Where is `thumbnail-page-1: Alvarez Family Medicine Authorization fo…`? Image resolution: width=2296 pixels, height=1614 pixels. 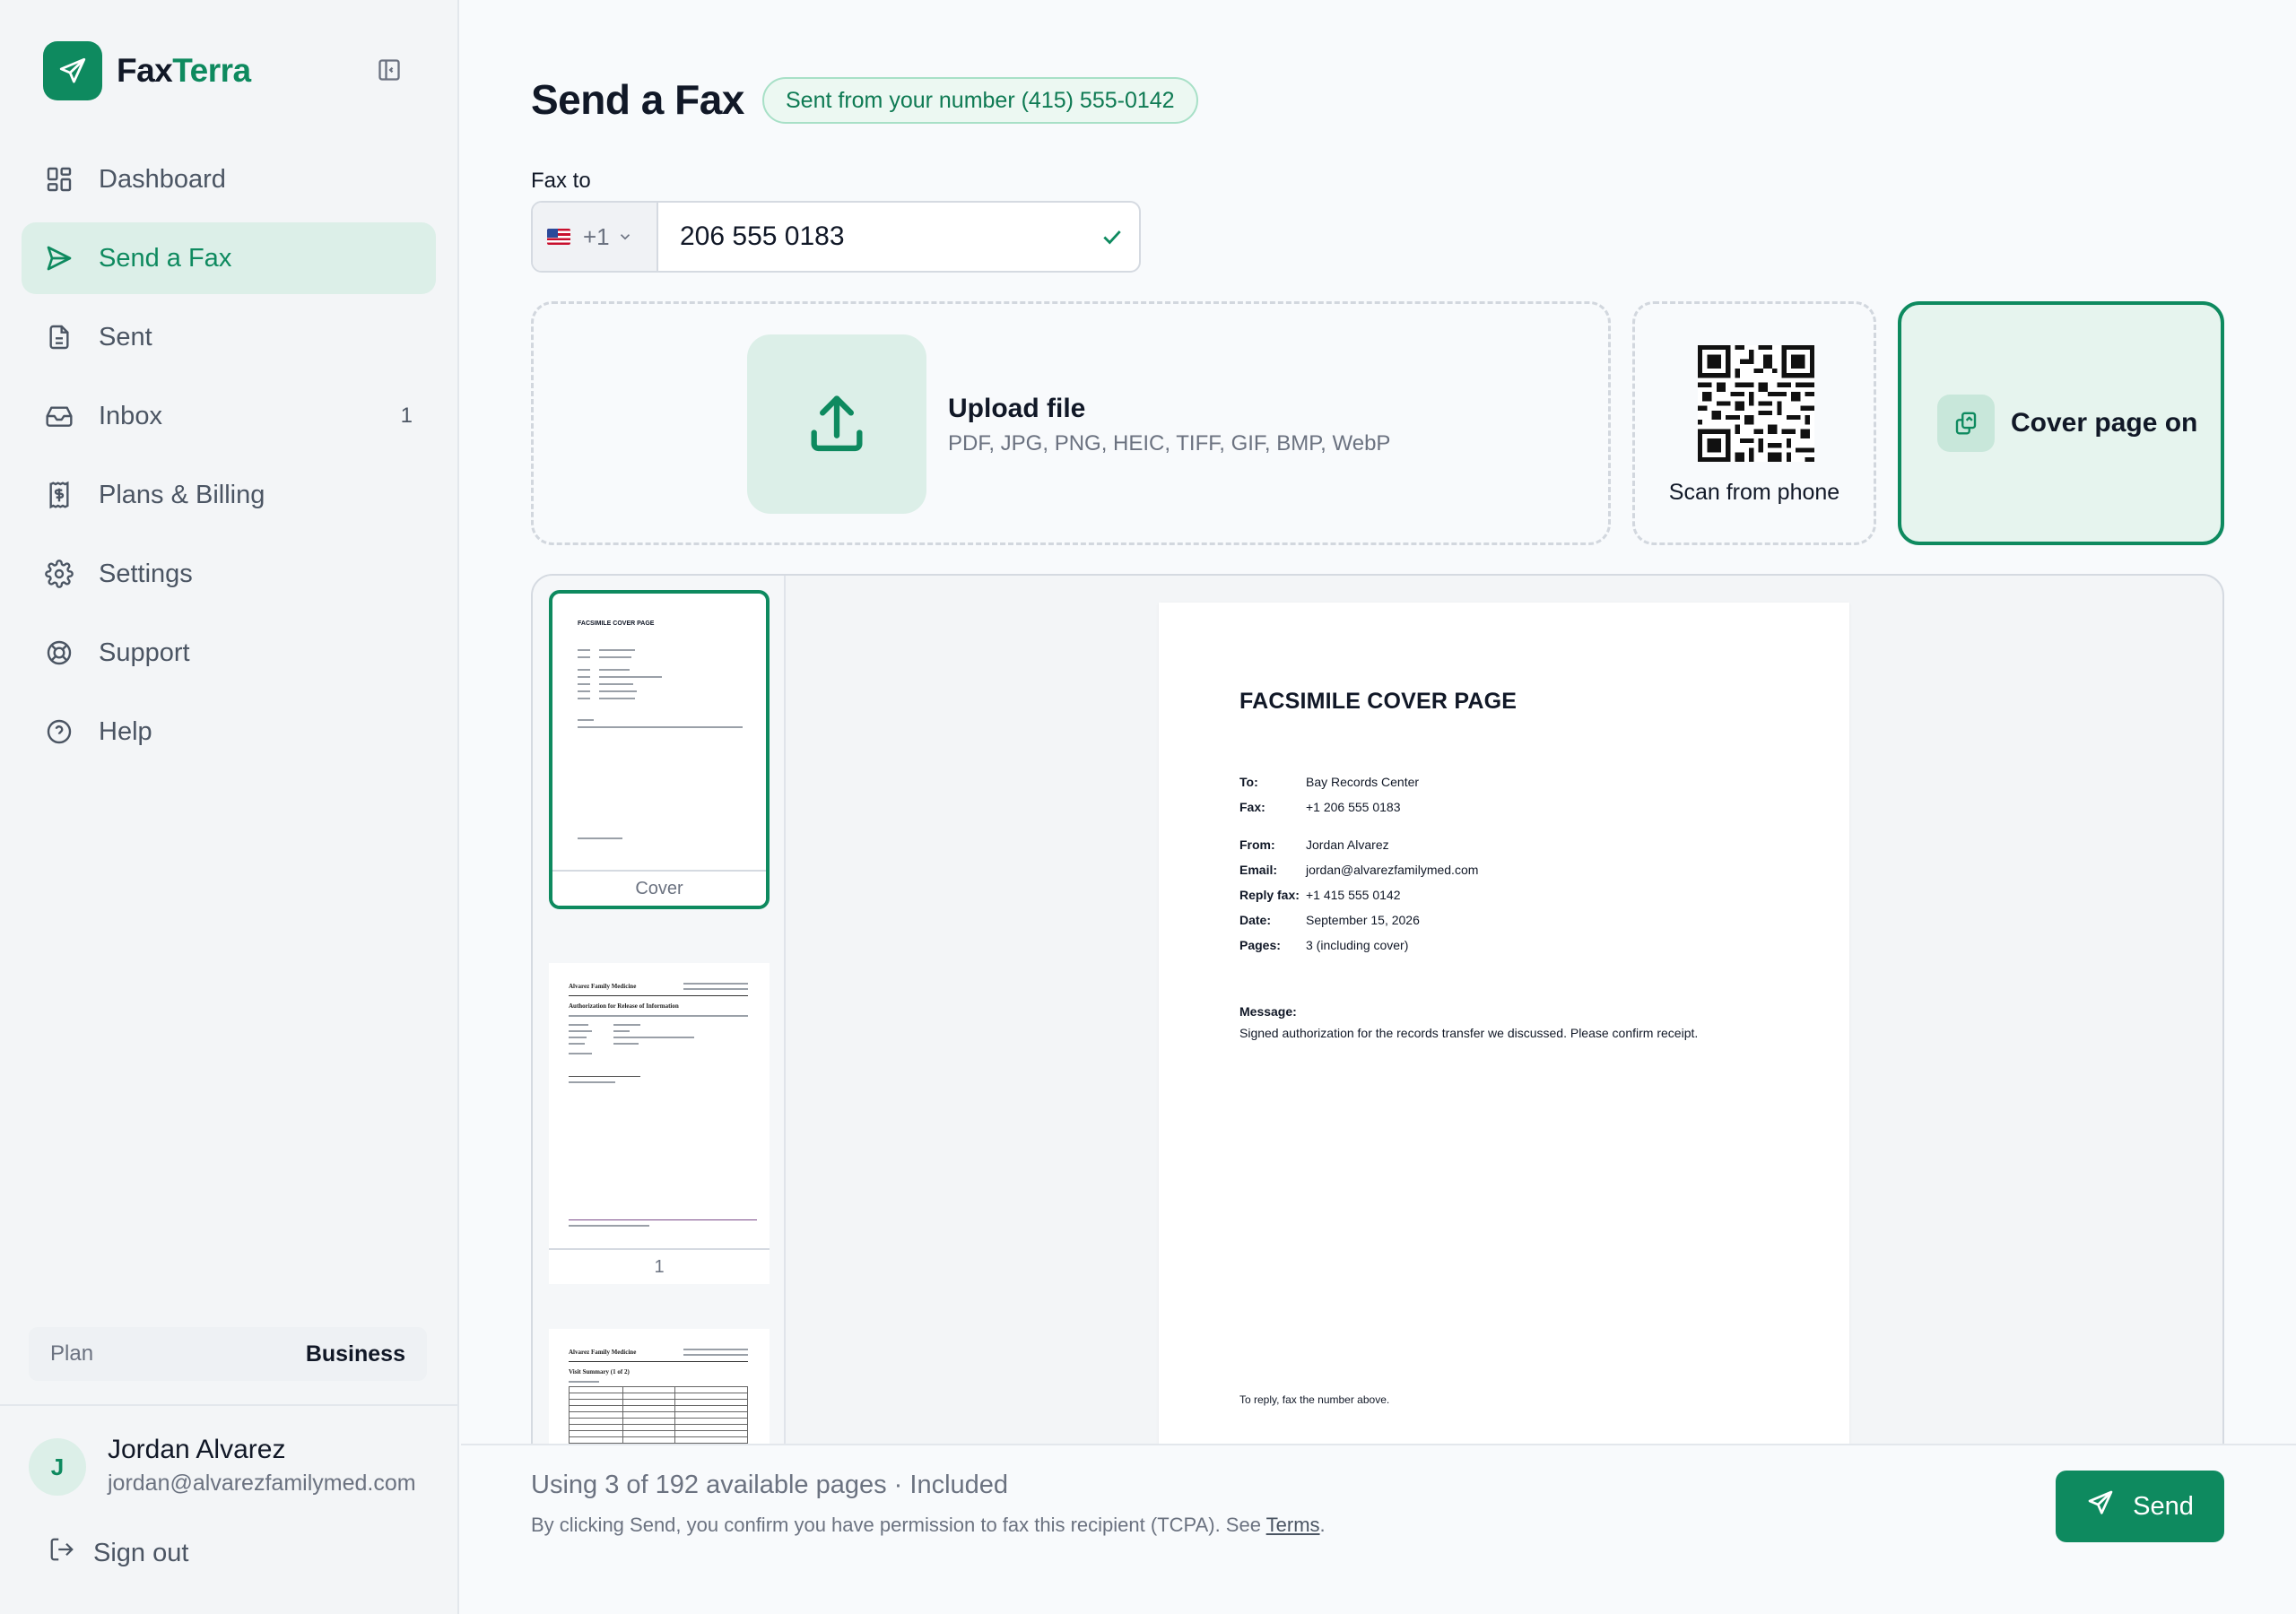 thumbnail-page-1: Alvarez Family Medicine Authorization fo… is located at coordinates (659, 1123).